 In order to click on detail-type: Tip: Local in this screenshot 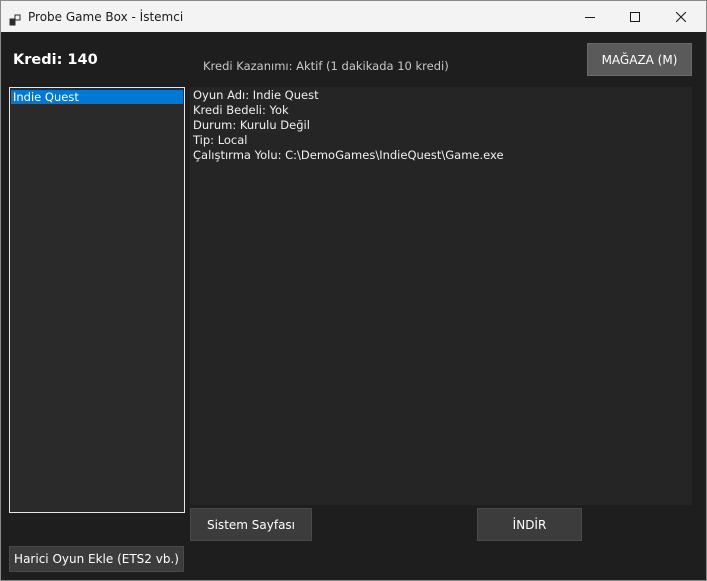, I will do `click(220, 140)`.